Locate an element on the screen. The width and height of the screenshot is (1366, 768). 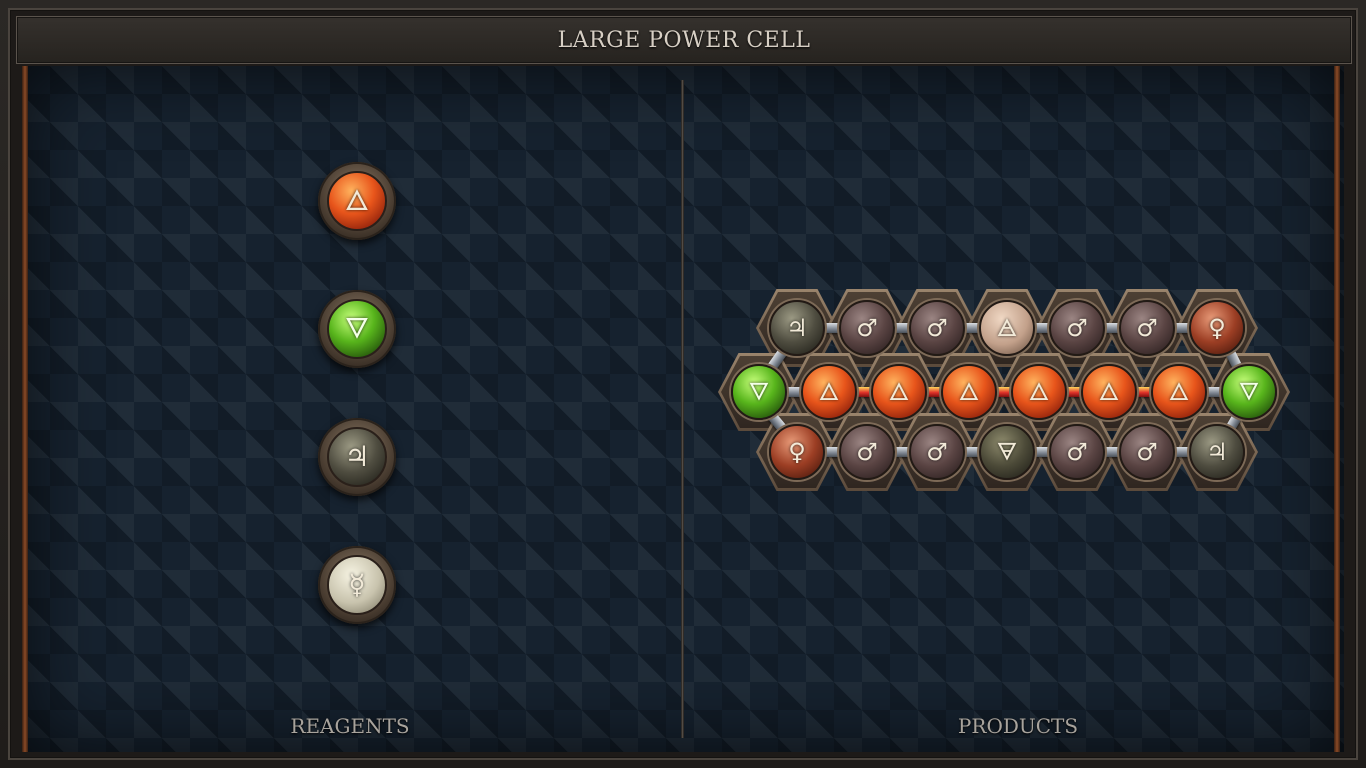
reagent-socket-water: 🜄 is located at coordinates (357, 329).